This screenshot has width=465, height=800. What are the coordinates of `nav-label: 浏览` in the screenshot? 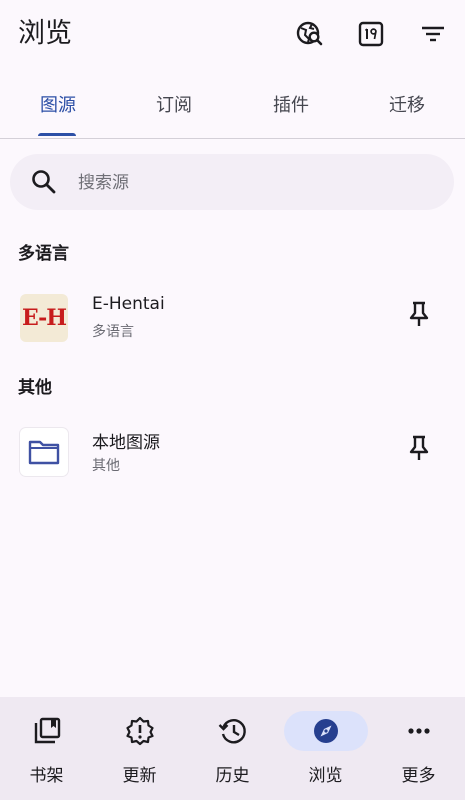 It's located at (325, 776).